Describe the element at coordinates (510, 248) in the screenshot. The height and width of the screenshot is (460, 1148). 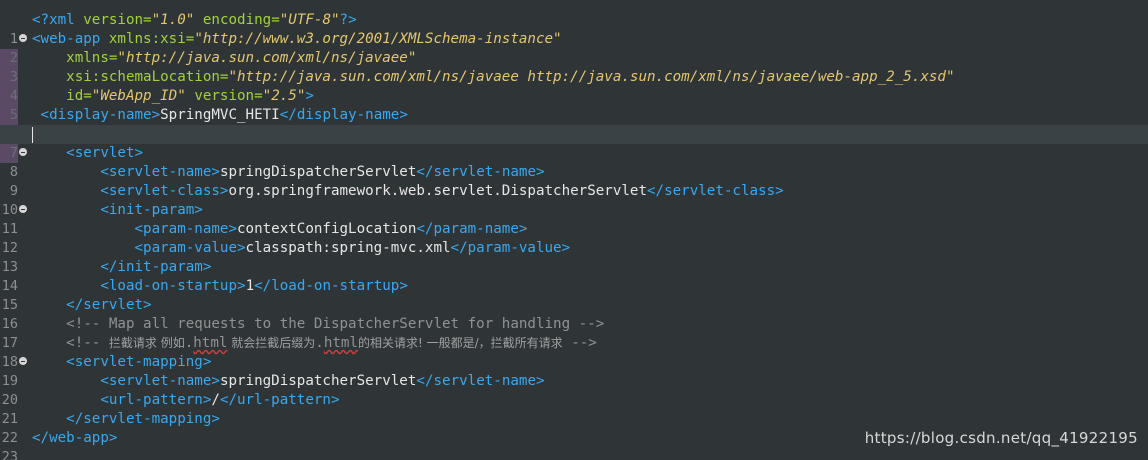
I see `tag-close: </param-value>` at that location.